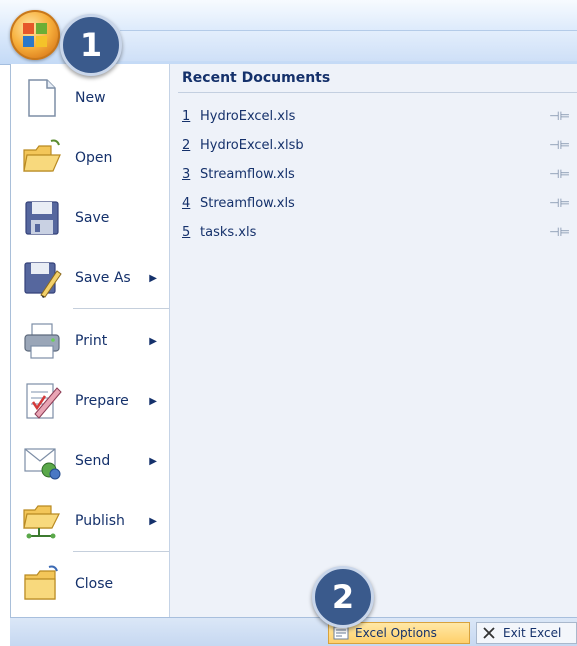 The width and height of the screenshot is (577, 646). What do you see at coordinates (186, 203) in the screenshot?
I see `recent-document-number: 4` at bounding box center [186, 203].